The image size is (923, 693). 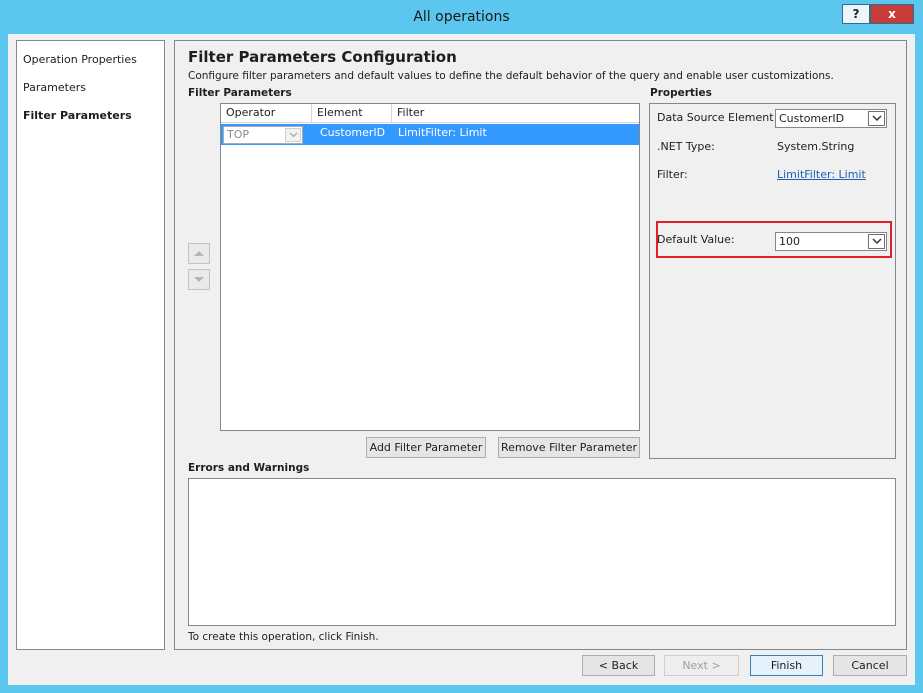 What do you see at coordinates (322, 57) in the screenshot?
I see `page-title: Filter Parameters Configuration` at bounding box center [322, 57].